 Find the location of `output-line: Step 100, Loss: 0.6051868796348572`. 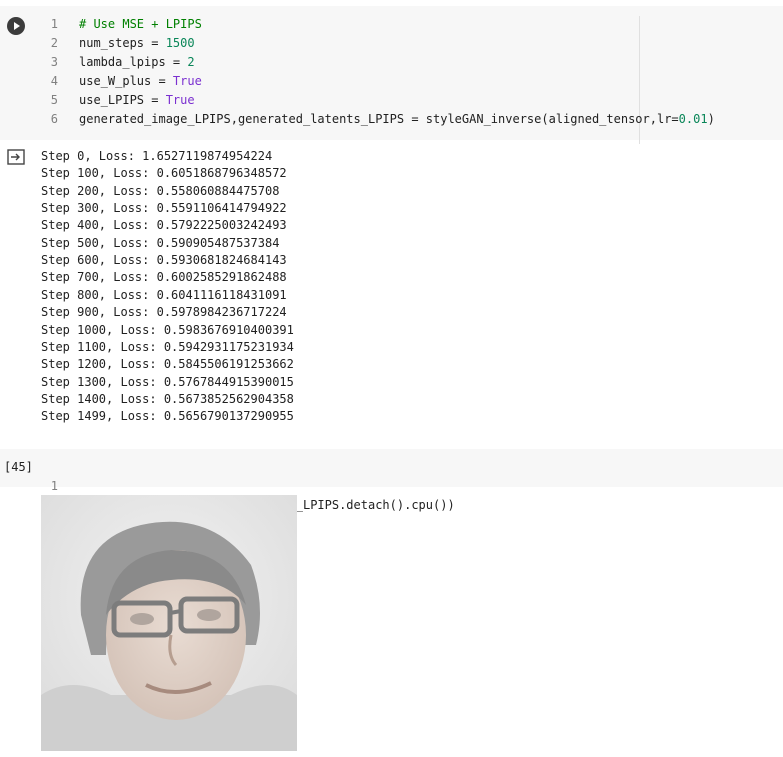

output-line: Step 100, Loss: 0.6051868796348572 is located at coordinates (164, 173).